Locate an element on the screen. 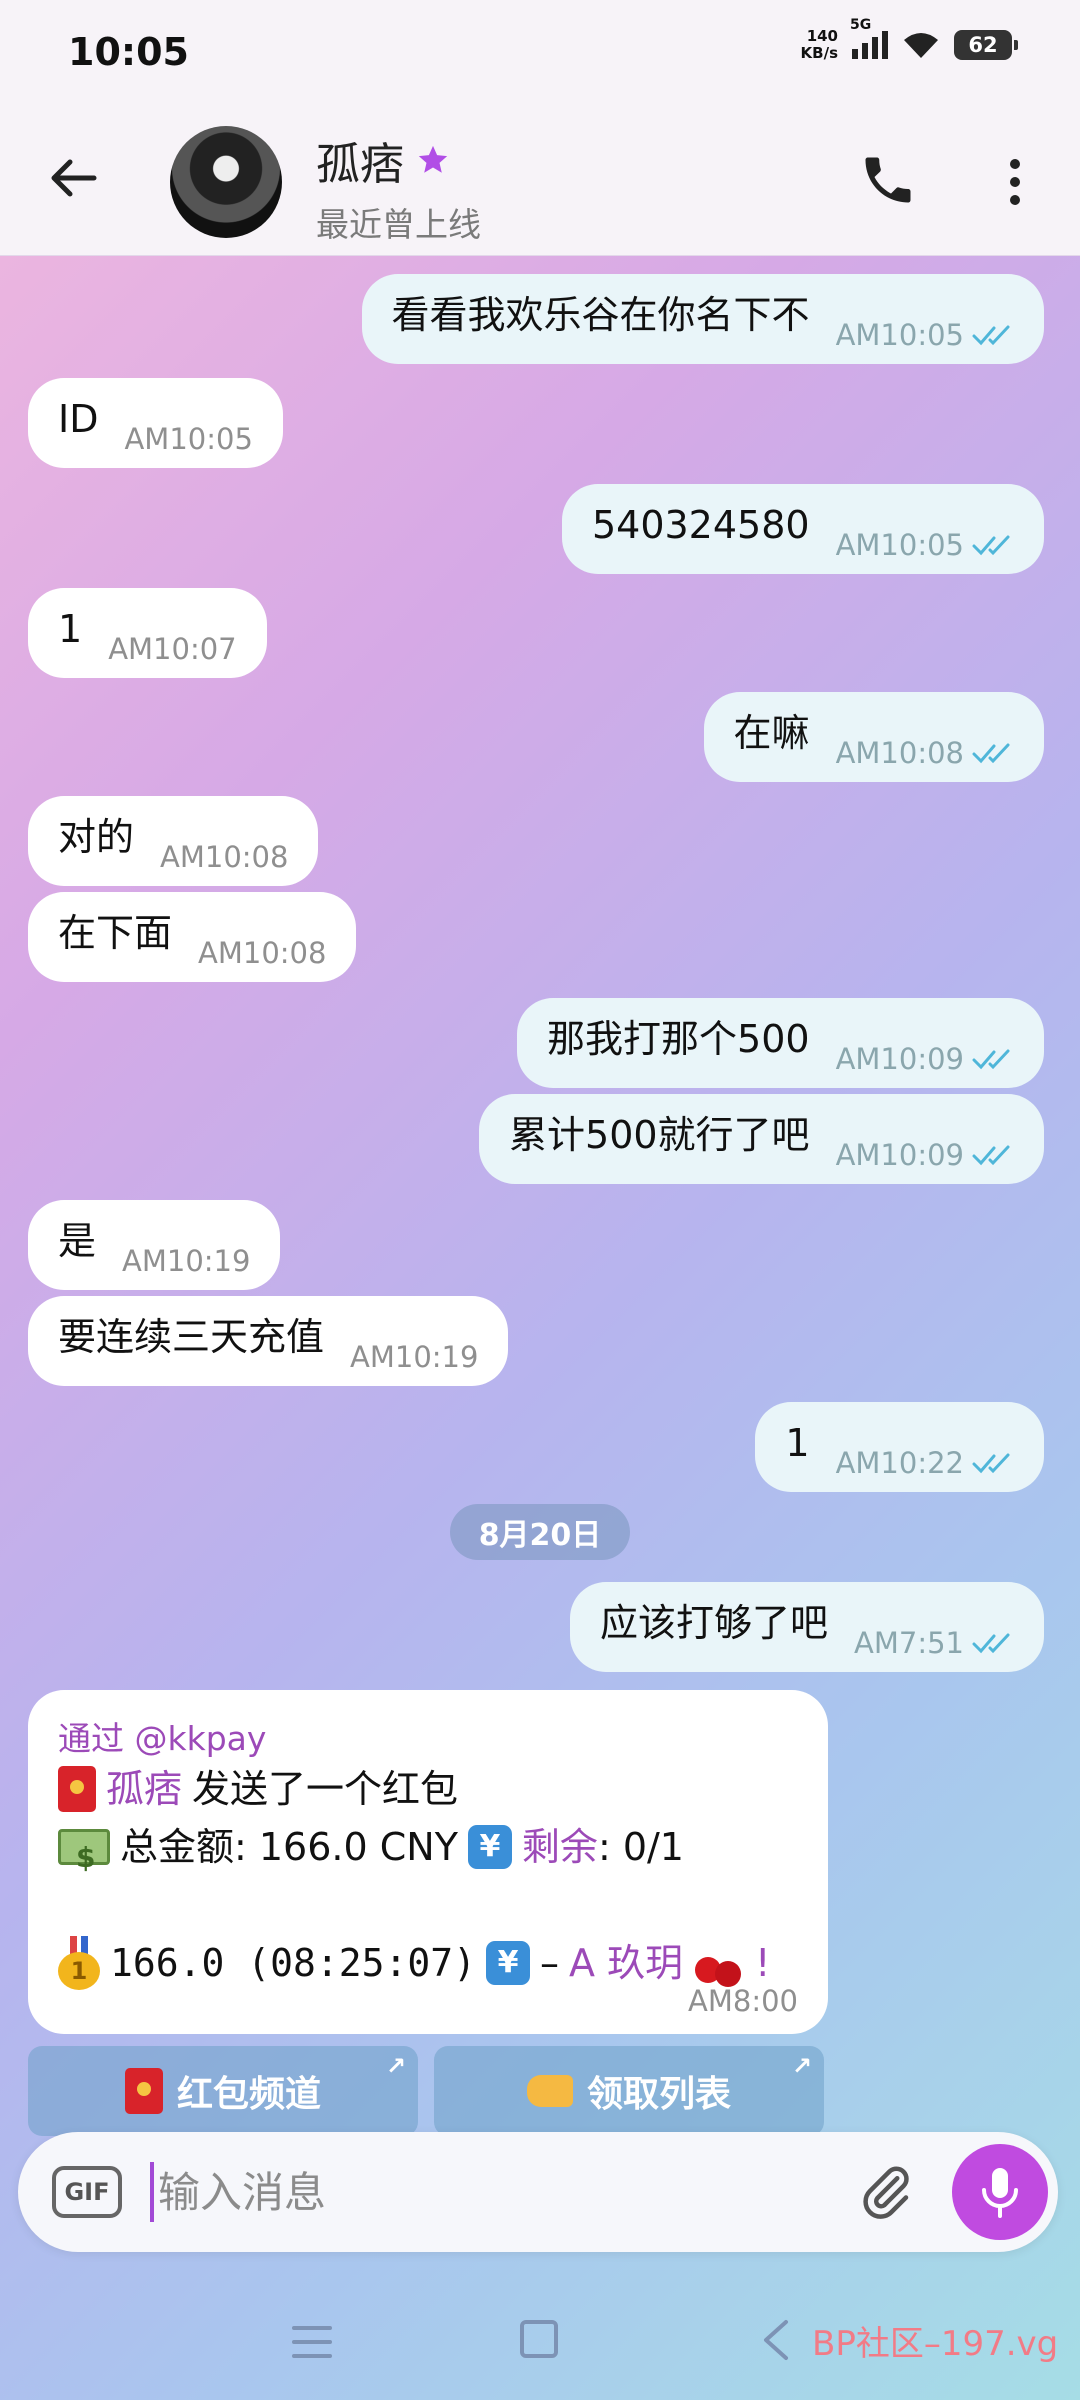 This screenshot has height=2400, width=1080. inline-keyboard: 红包频道 ↗ 领取列表 ↗ is located at coordinates (426, 2091).